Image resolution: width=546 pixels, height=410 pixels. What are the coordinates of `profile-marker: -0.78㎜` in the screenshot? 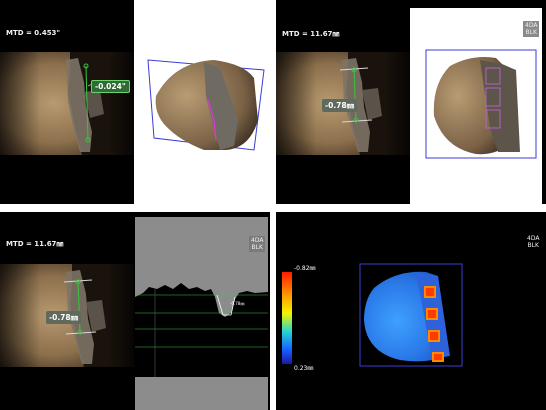 It's located at (237, 303).